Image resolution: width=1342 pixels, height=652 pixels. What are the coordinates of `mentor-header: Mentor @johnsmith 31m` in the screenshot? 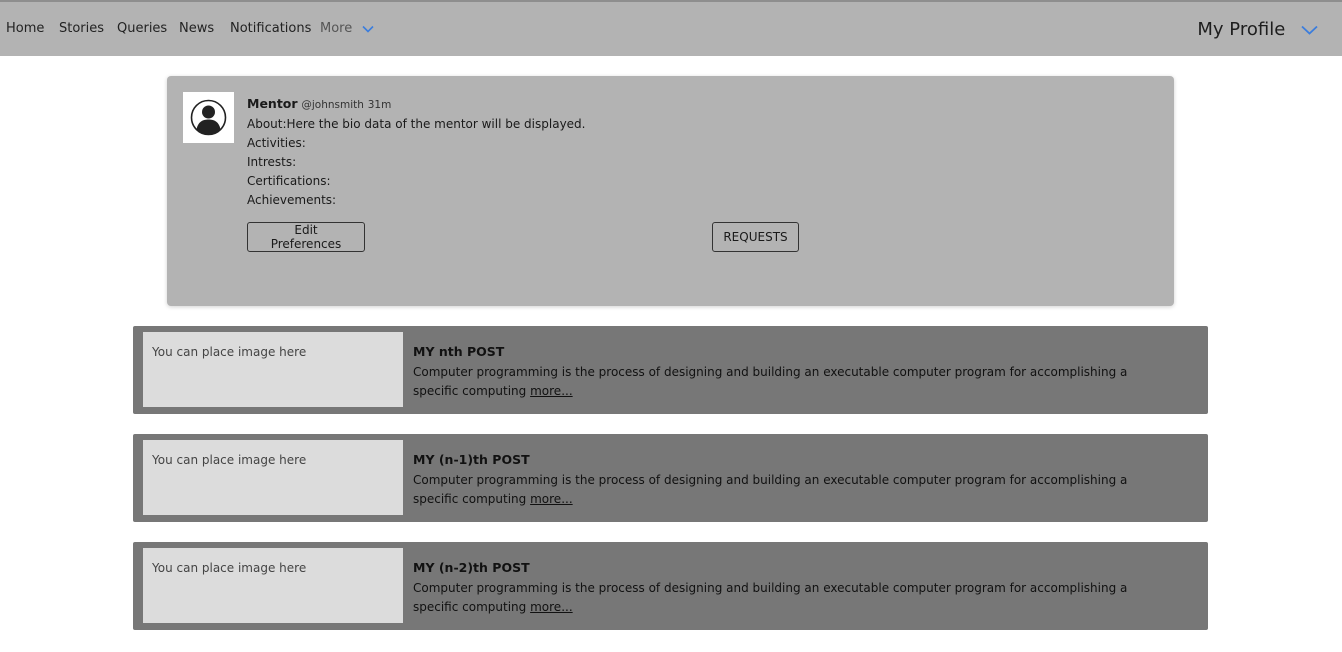 It's located at (416, 104).